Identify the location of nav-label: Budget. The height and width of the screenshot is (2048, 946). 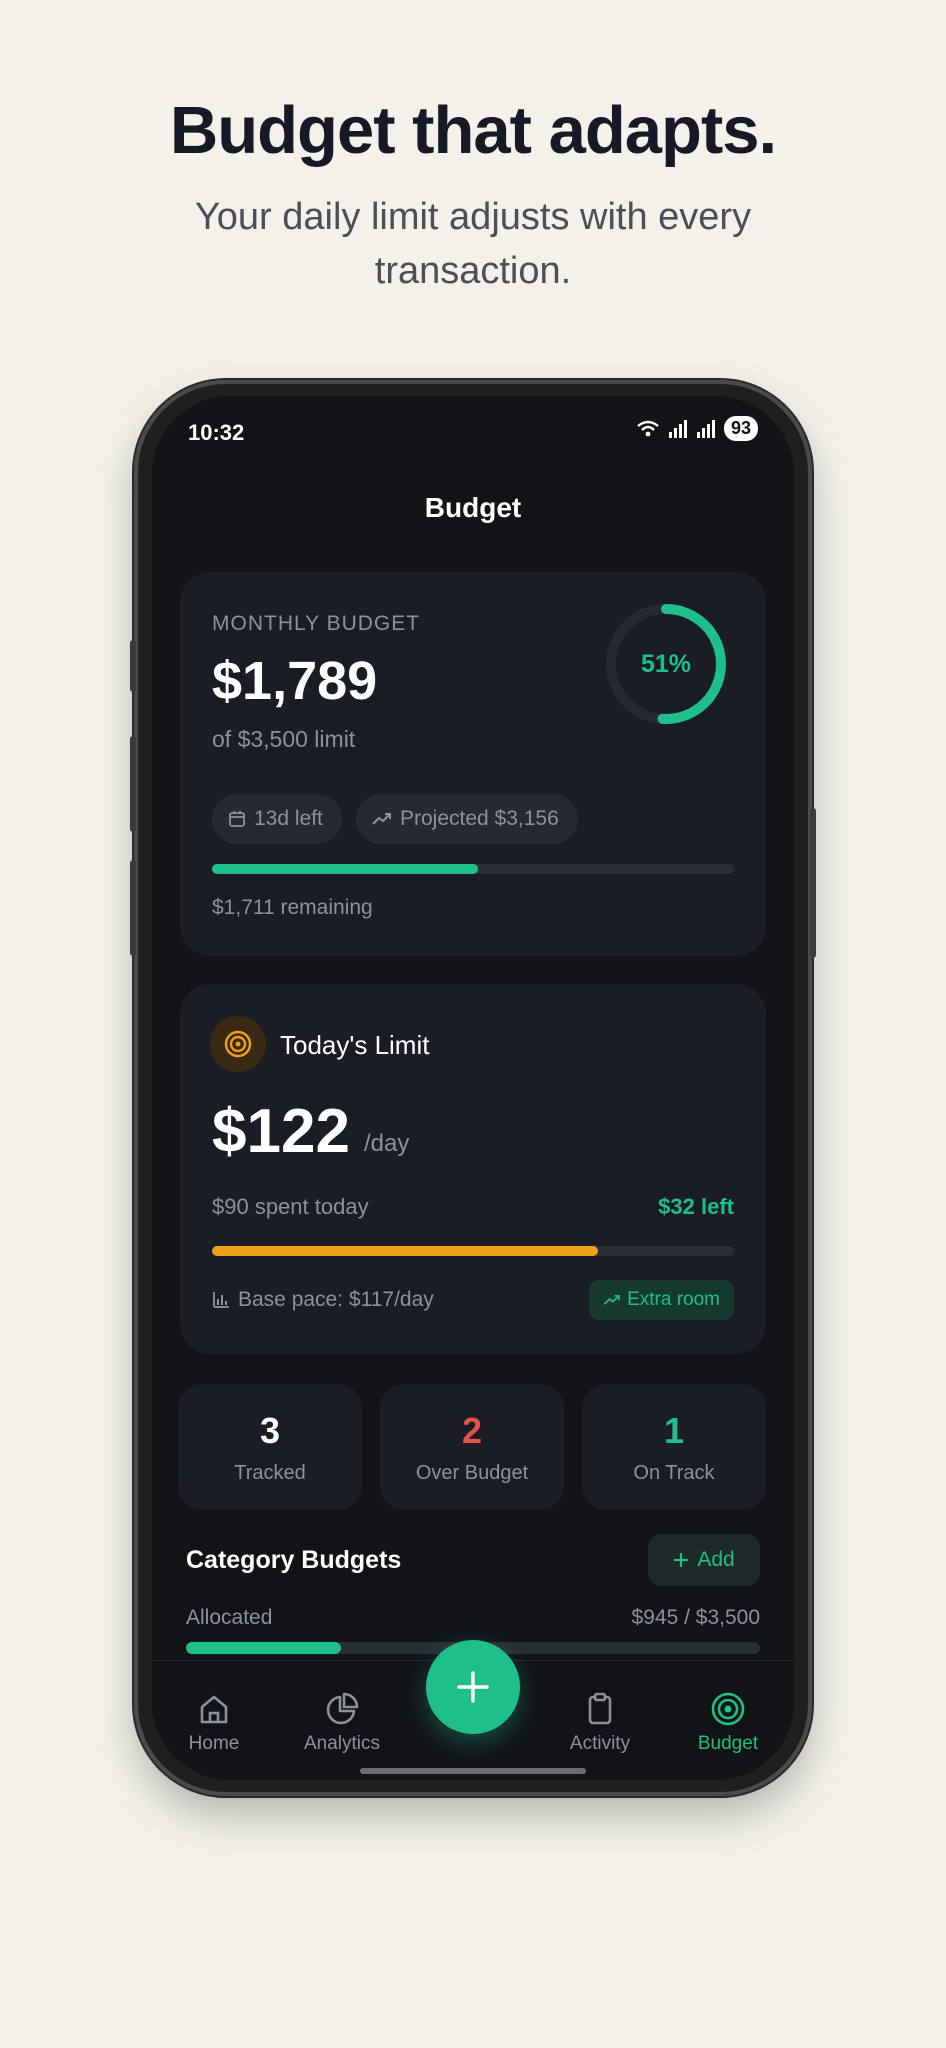
(728, 1743).